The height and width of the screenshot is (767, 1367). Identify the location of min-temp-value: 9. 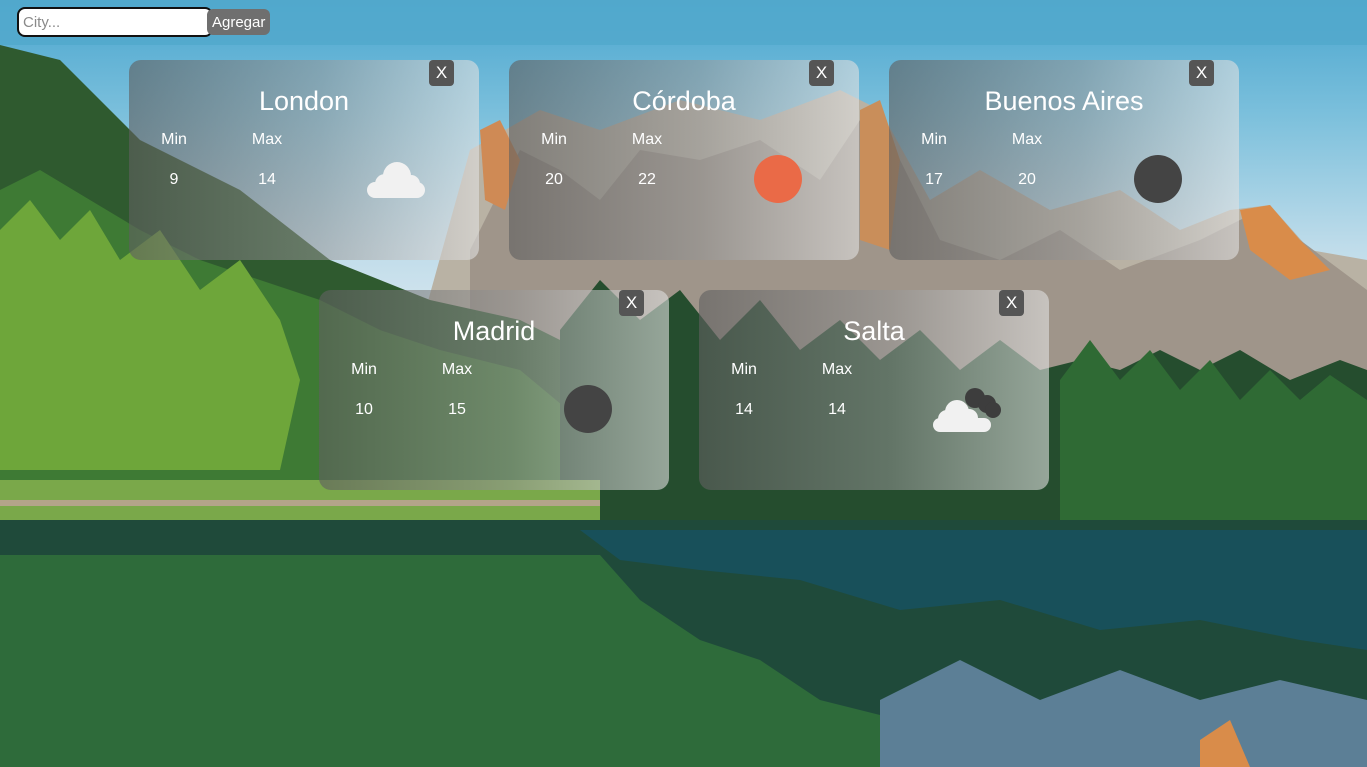
(174, 179).